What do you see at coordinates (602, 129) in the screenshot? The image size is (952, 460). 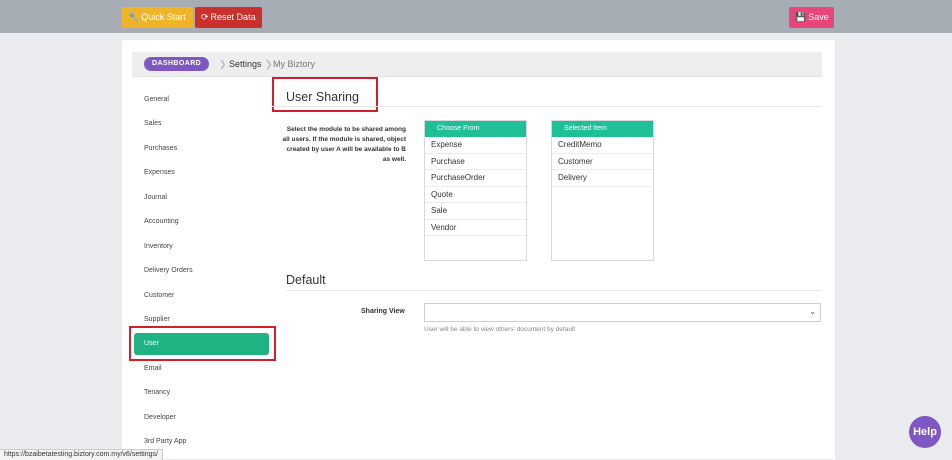 I see `selected-item-header: Selected Item` at bounding box center [602, 129].